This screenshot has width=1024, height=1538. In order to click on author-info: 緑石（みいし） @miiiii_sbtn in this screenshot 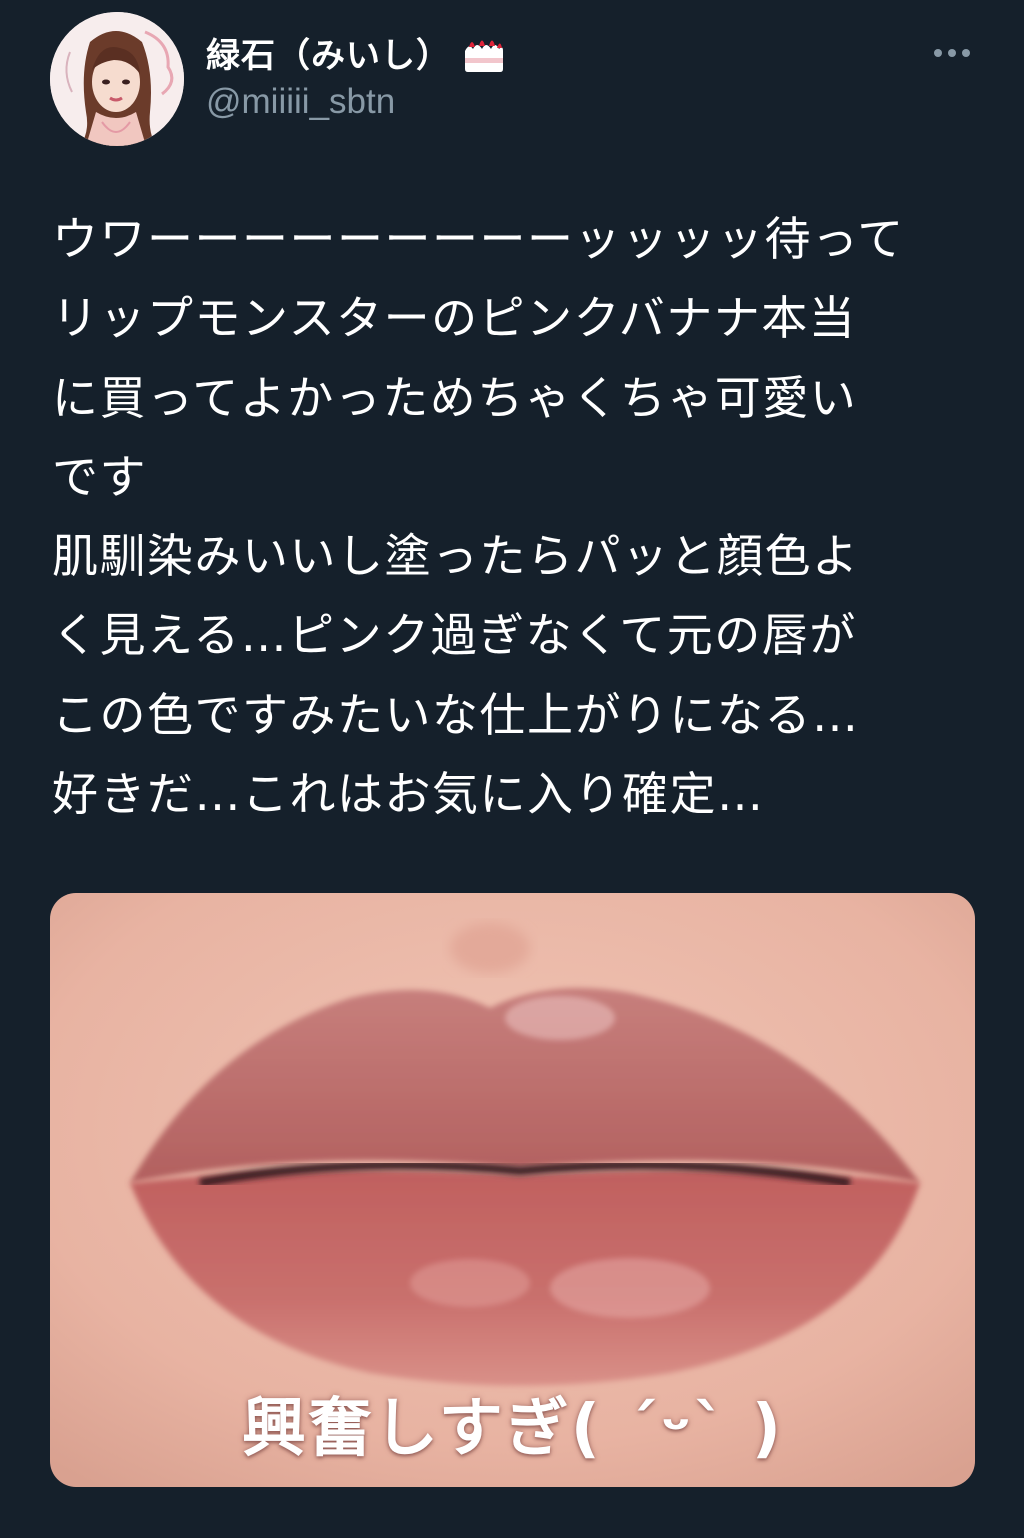, I will do `click(356, 73)`.